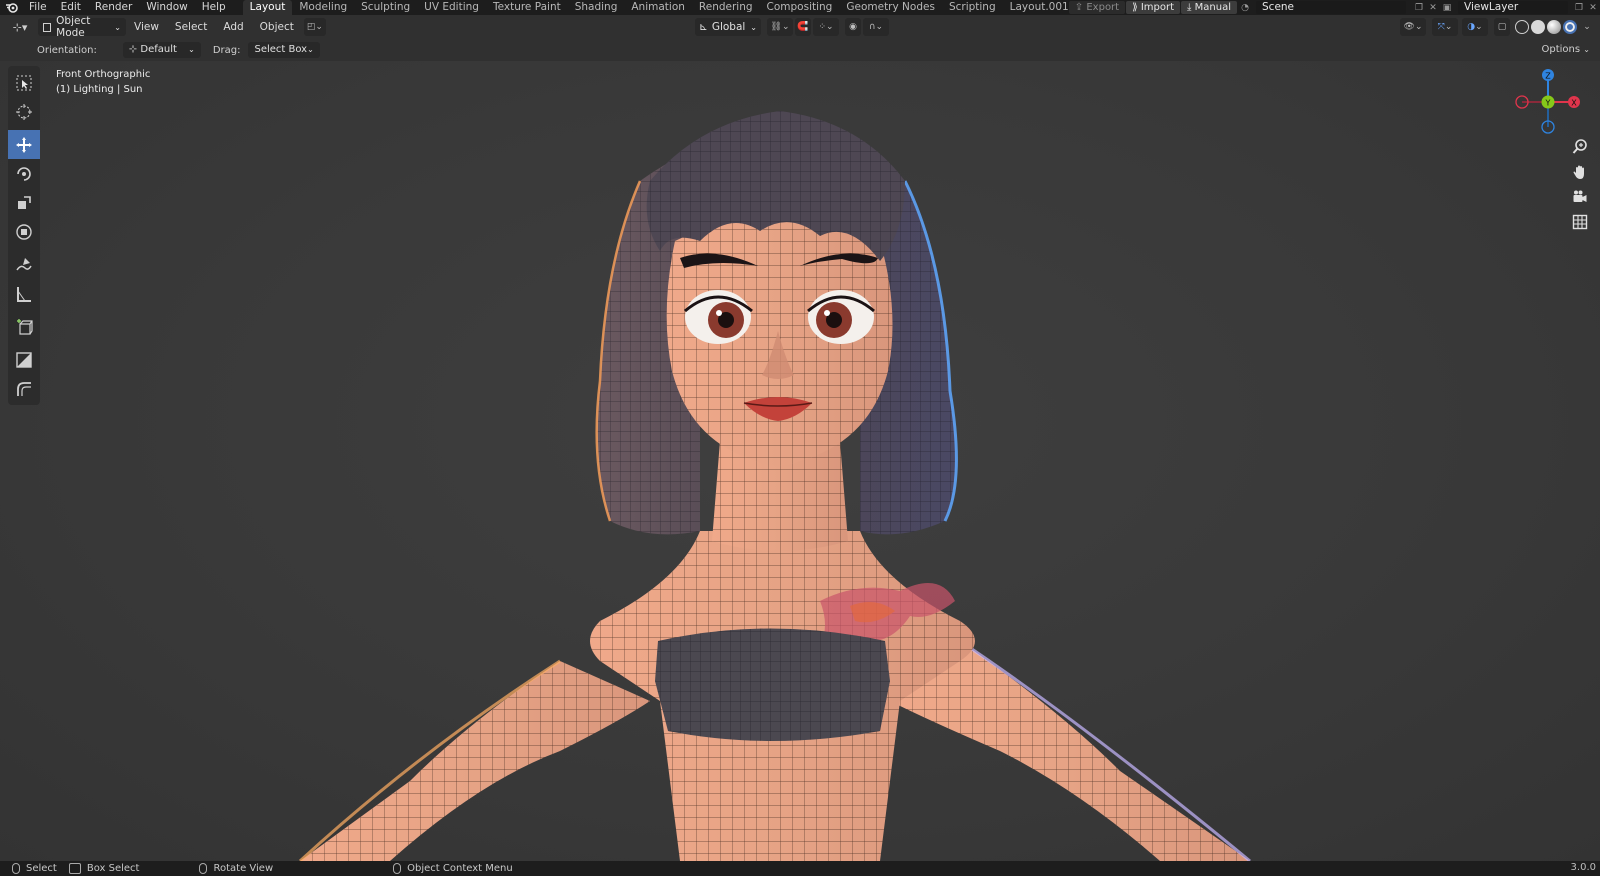 The width and height of the screenshot is (1600, 876). What do you see at coordinates (226, 50) in the screenshot?
I see `drag-label: Drag:` at bounding box center [226, 50].